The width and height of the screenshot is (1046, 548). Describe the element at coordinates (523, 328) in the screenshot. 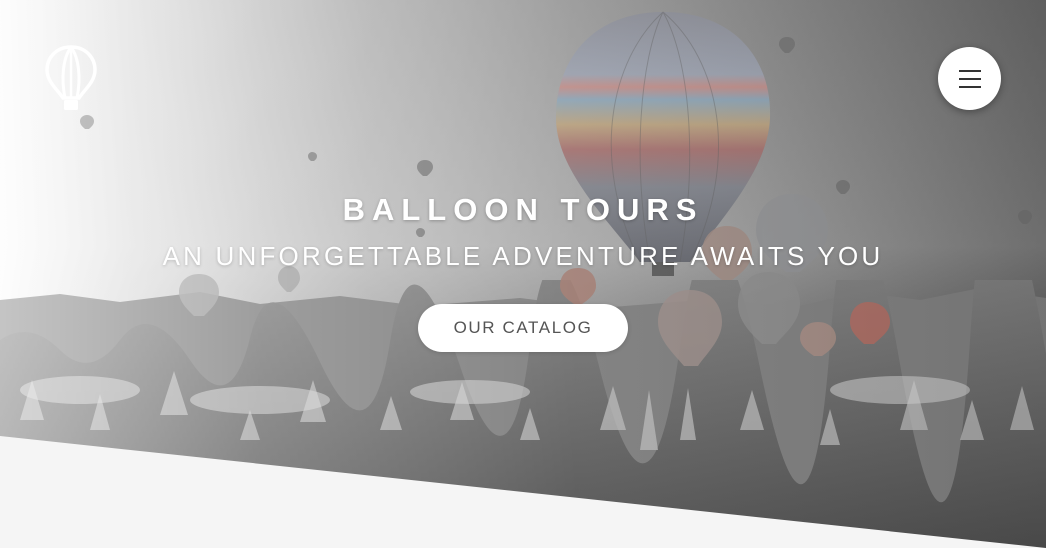

I see `our-catalog-button: OUR CATALOG` at that location.